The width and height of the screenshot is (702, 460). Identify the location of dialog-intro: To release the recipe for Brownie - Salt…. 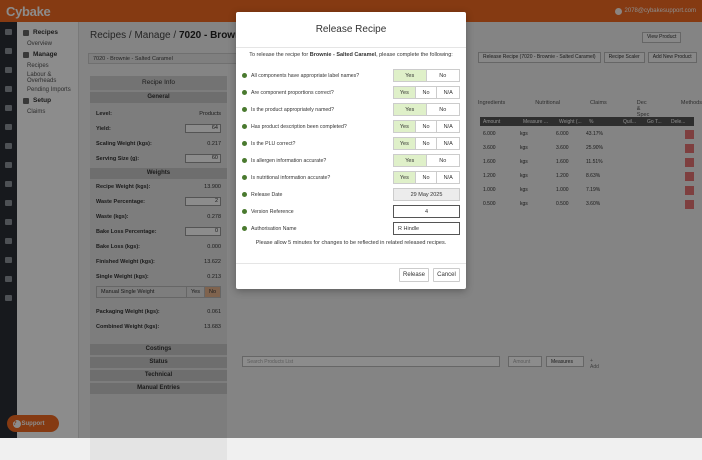
(351, 55).